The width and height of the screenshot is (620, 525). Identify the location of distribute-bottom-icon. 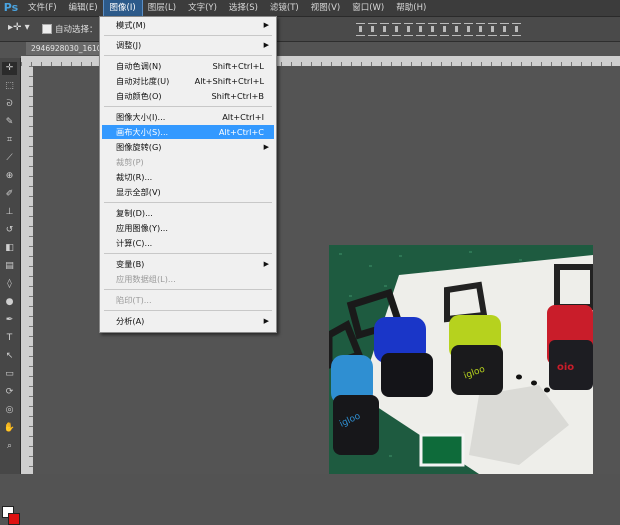
(420, 29).